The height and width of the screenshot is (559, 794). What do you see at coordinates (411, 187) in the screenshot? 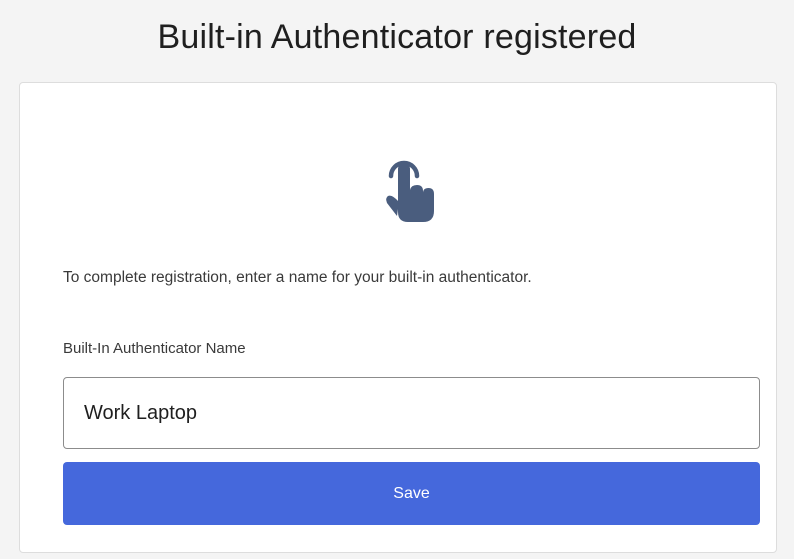
I see `touch-hand-icon` at bounding box center [411, 187].